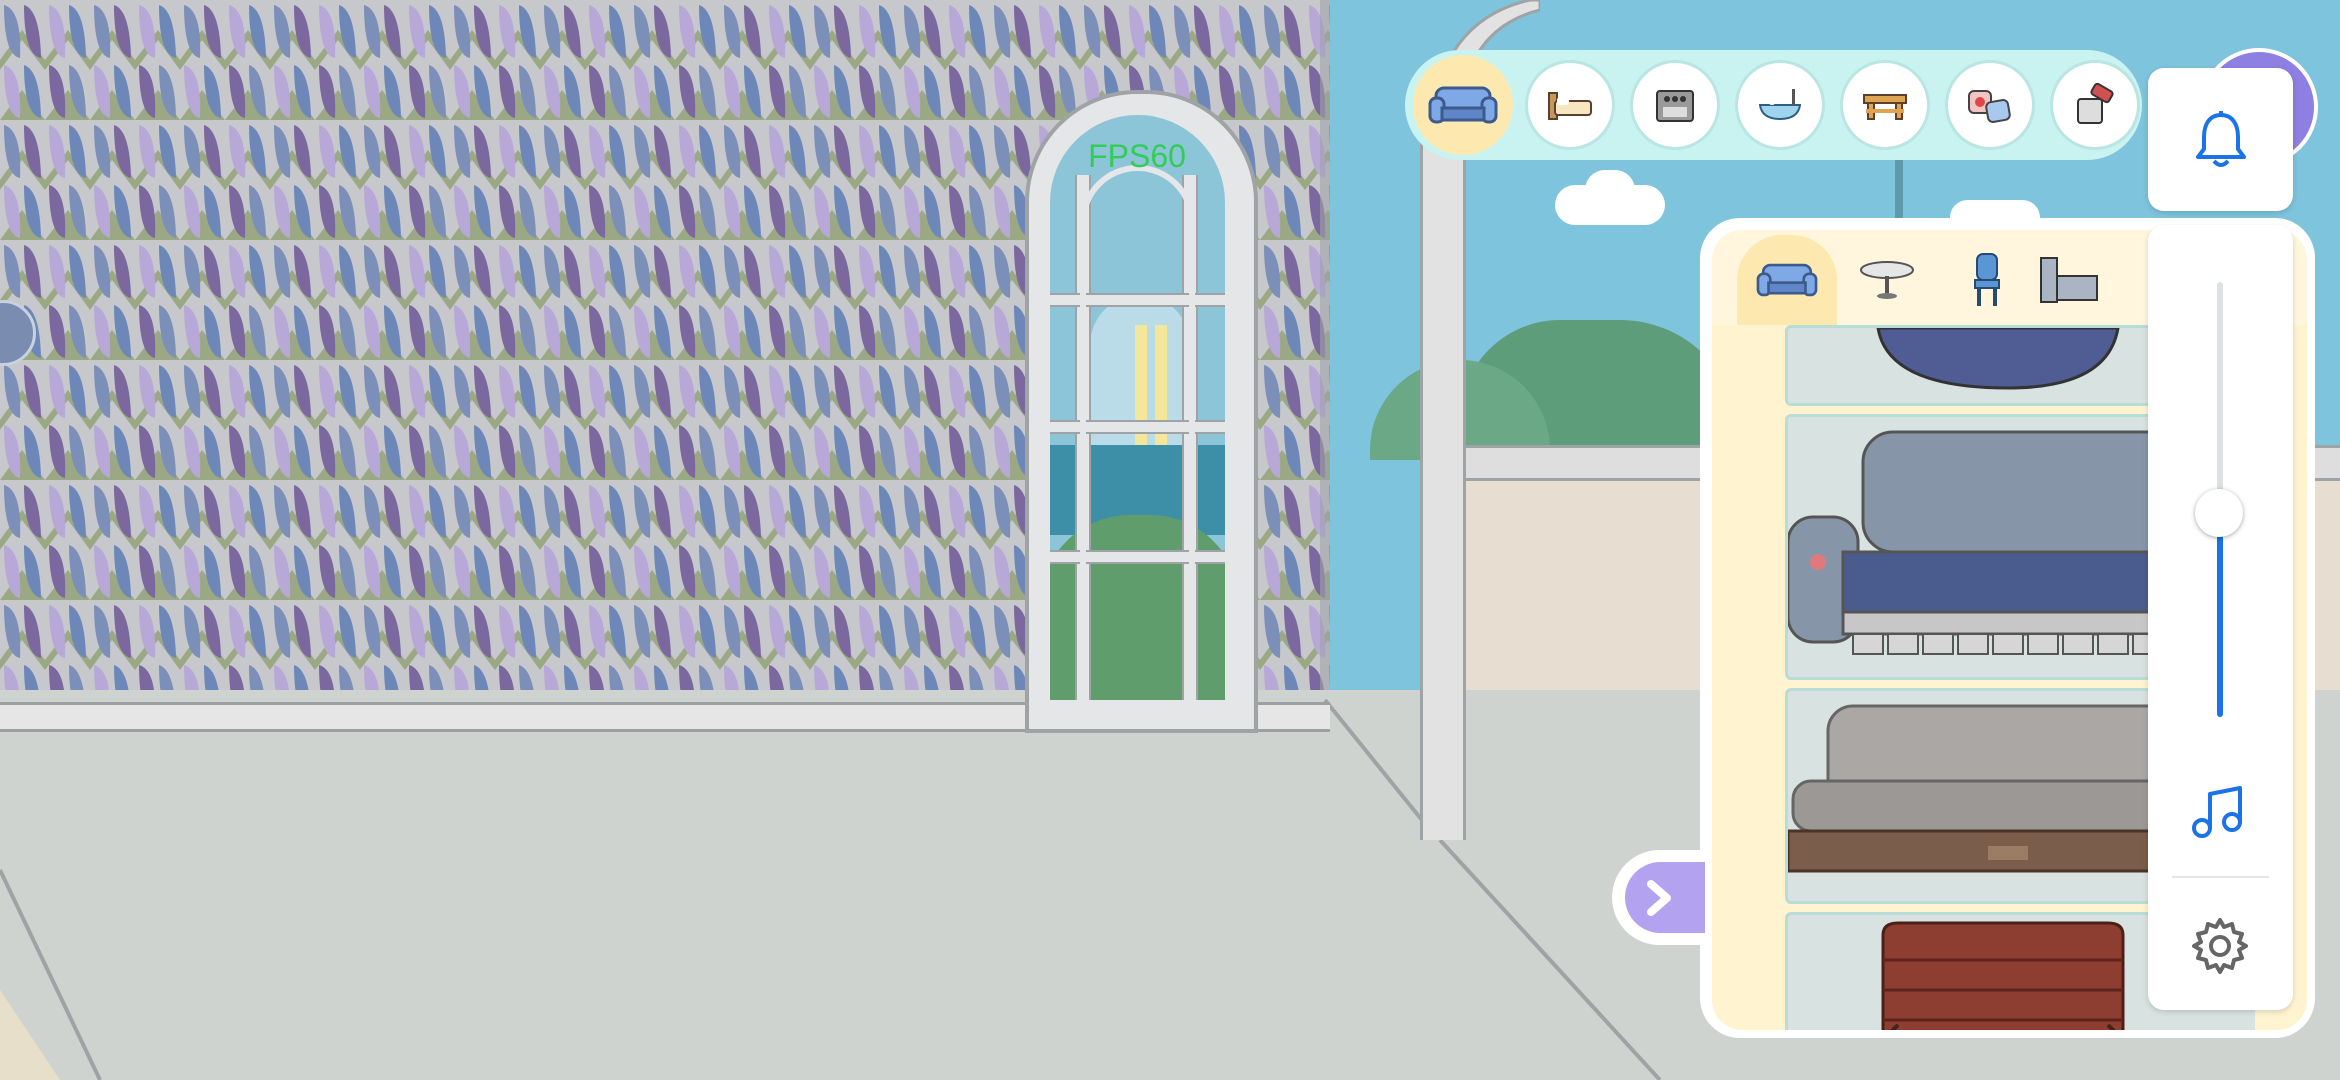  I want to click on notification-mode-button, so click(2220, 139).